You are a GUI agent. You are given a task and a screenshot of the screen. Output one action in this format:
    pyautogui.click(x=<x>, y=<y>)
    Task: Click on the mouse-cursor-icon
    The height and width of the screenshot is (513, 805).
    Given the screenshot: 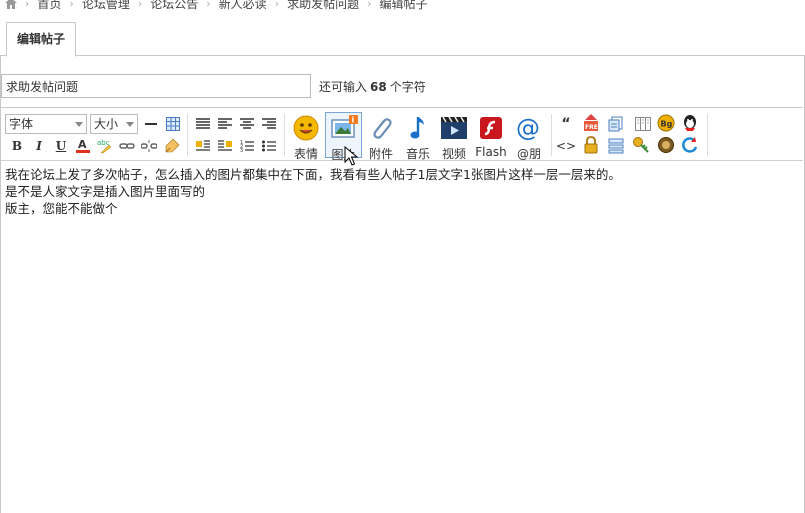 What is the action you would take?
    pyautogui.click(x=351, y=156)
    